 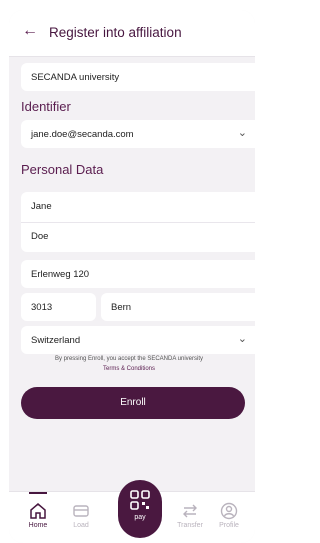 I want to click on street-field: Erlenweg 120, so click(x=138, y=274).